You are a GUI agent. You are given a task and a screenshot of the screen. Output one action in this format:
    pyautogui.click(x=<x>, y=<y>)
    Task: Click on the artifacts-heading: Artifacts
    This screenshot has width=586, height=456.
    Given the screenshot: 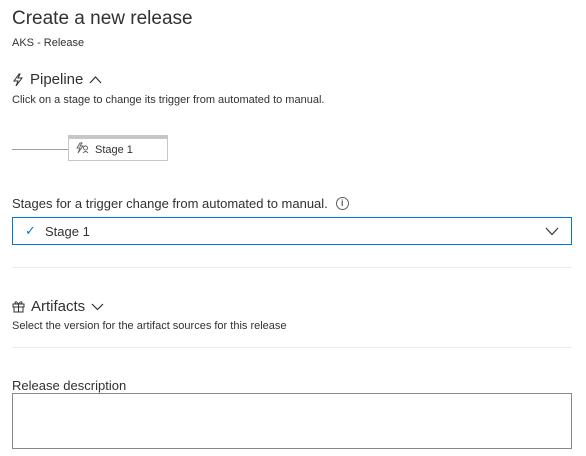 What is the action you would take?
    pyautogui.click(x=58, y=306)
    